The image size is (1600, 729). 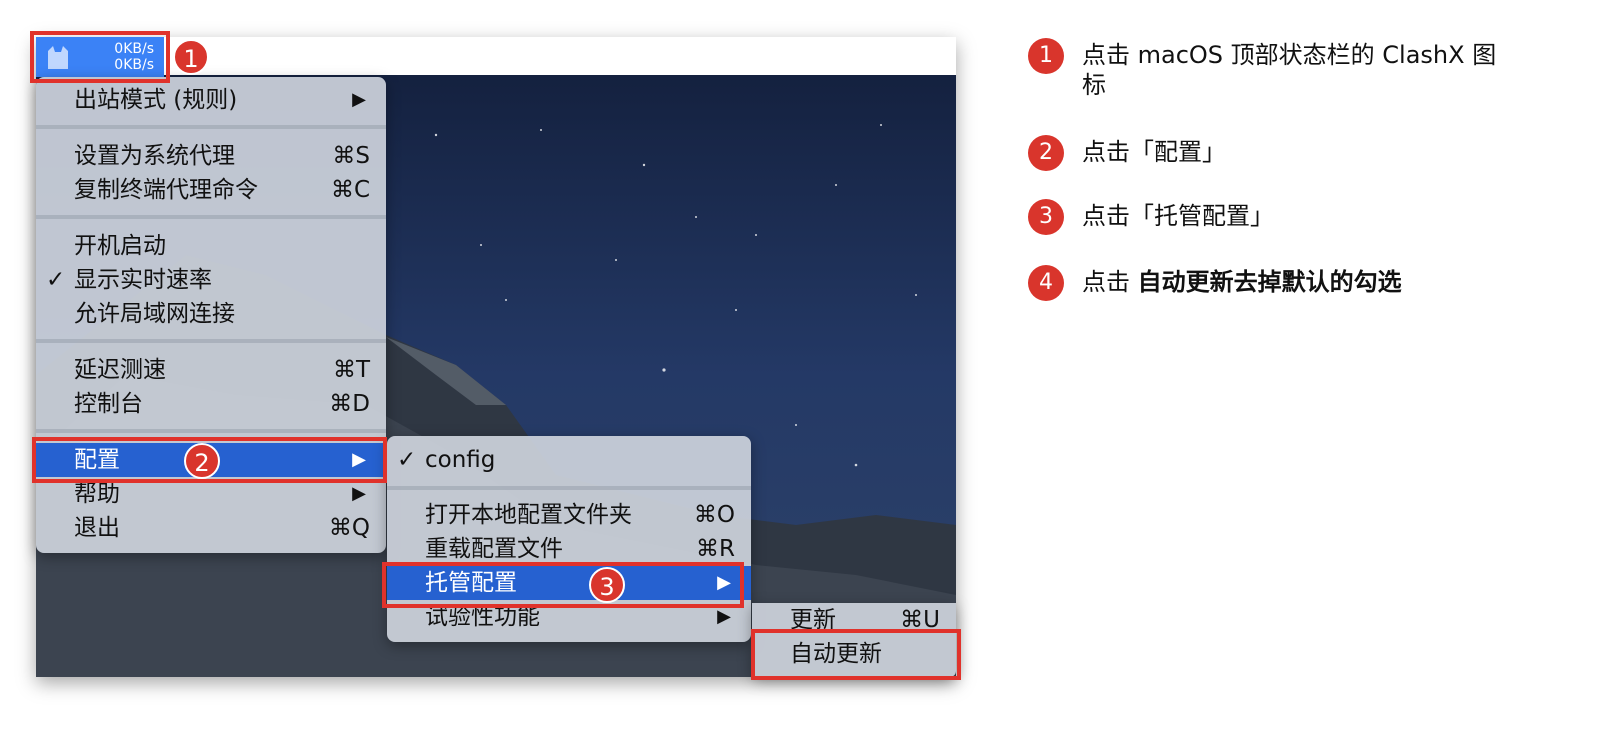 What do you see at coordinates (1046, 217) in the screenshot?
I see `step-number-3: 3` at bounding box center [1046, 217].